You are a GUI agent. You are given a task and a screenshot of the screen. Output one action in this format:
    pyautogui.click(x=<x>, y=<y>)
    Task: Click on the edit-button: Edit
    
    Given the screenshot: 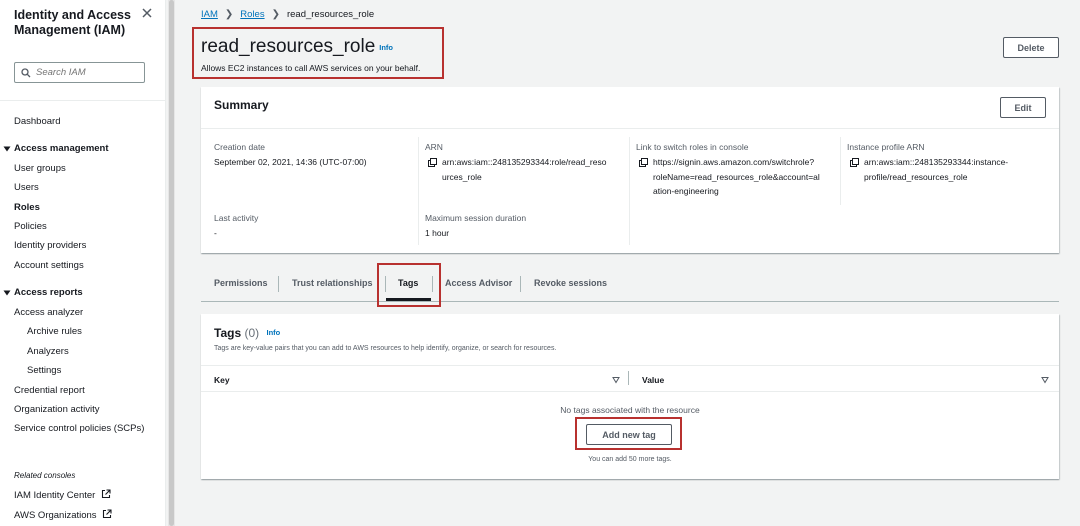 What is the action you would take?
    pyautogui.click(x=1023, y=107)
    